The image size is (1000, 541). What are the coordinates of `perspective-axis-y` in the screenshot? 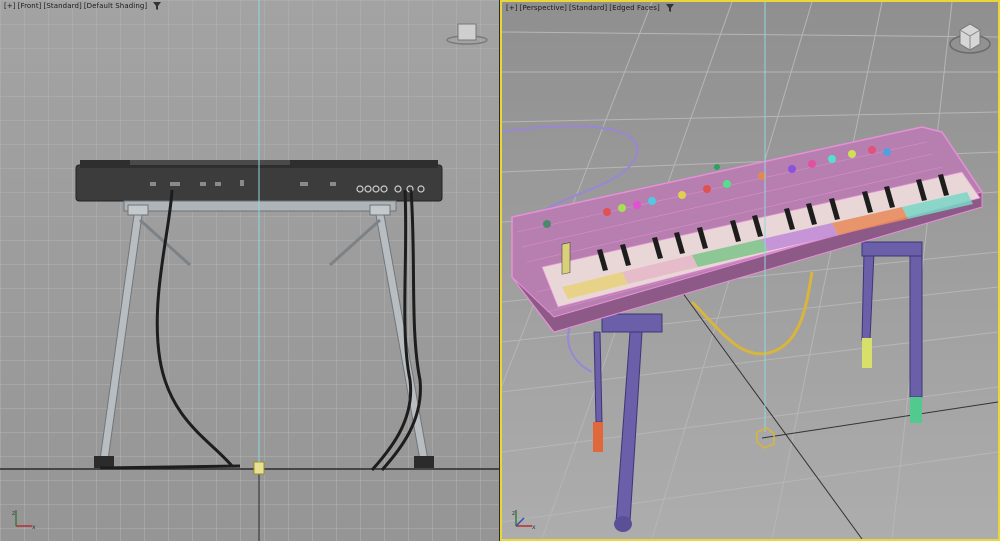 It's located at (879, 420).